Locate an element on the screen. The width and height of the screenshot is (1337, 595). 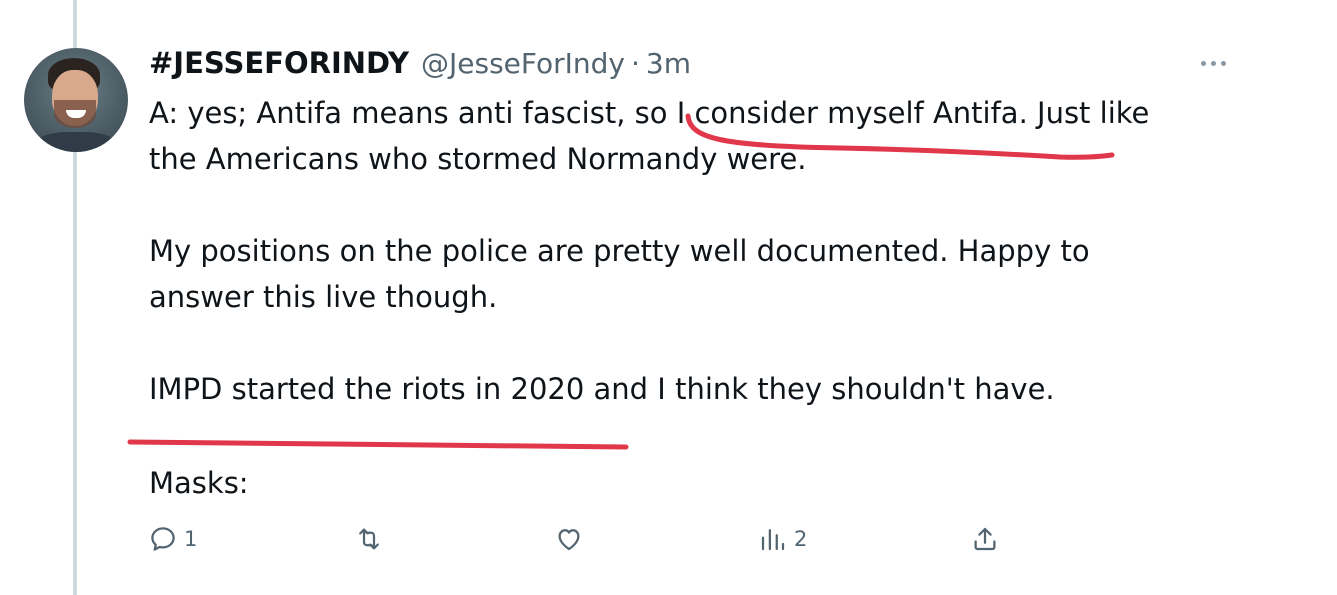
display-name: #JESSEFORINDY is located at coordinates (279, 63).